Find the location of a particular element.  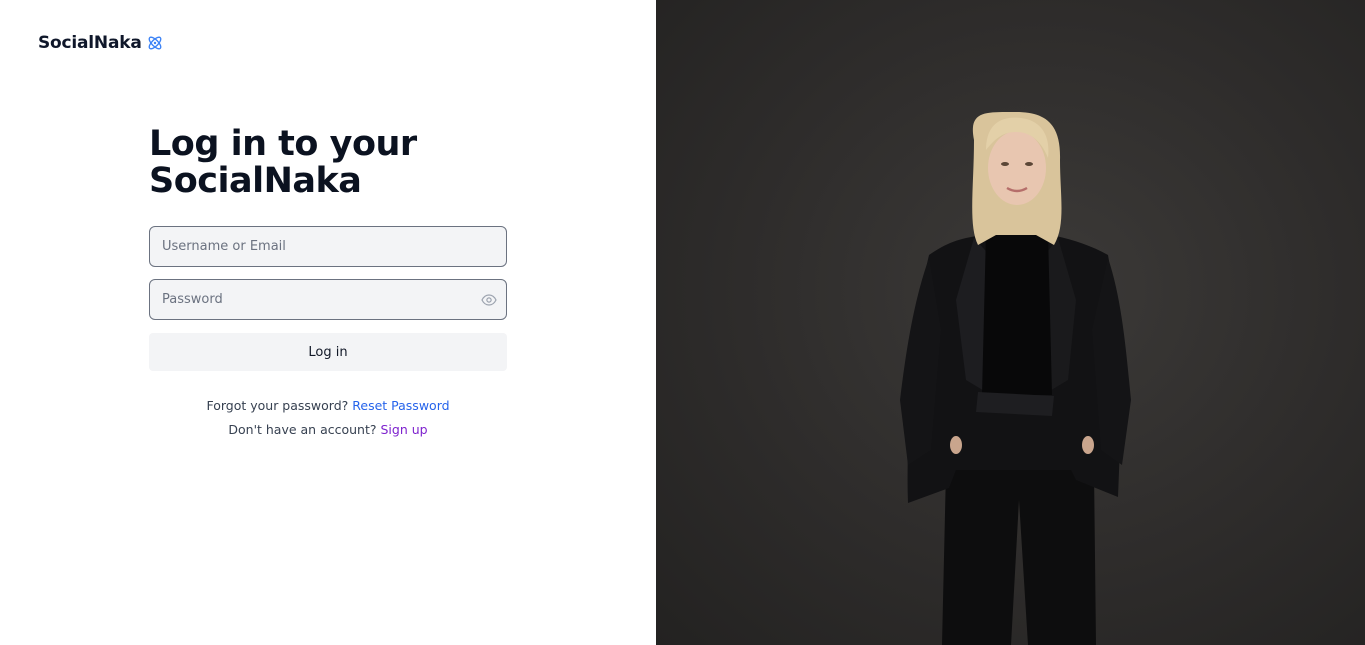

login-button: Log in is located at coordinates (328, 352).